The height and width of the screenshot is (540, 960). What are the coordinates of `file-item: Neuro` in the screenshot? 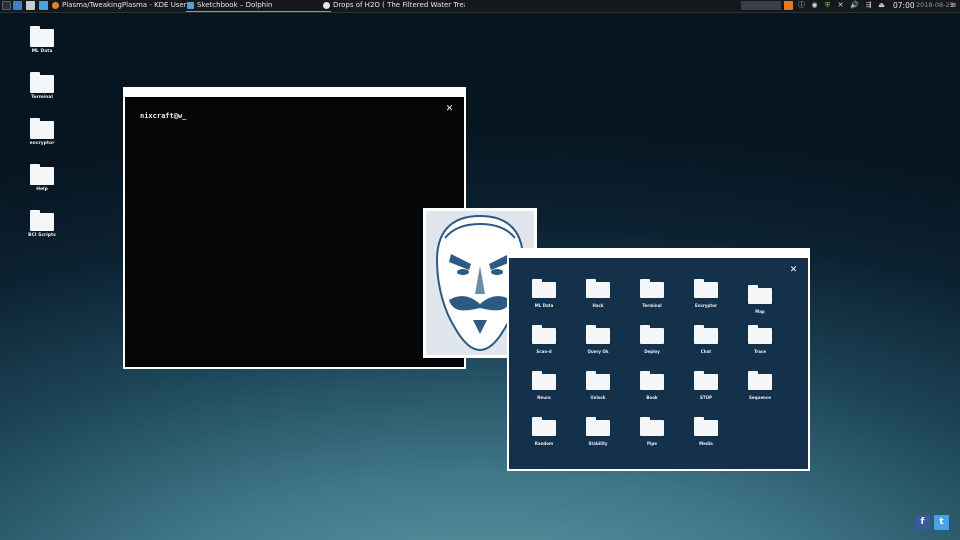 It's located at (544, 385).